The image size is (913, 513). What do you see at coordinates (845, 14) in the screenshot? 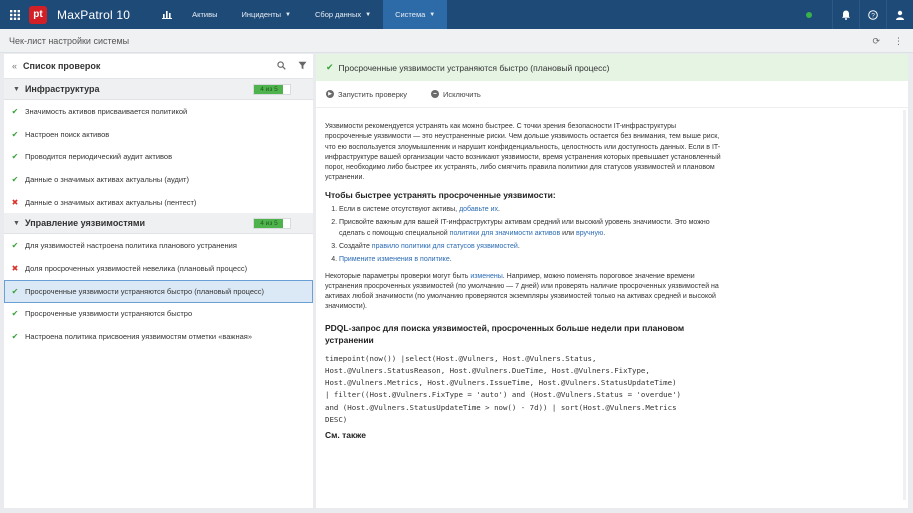
I see `bell-icon` at bounding box center [845, 14].